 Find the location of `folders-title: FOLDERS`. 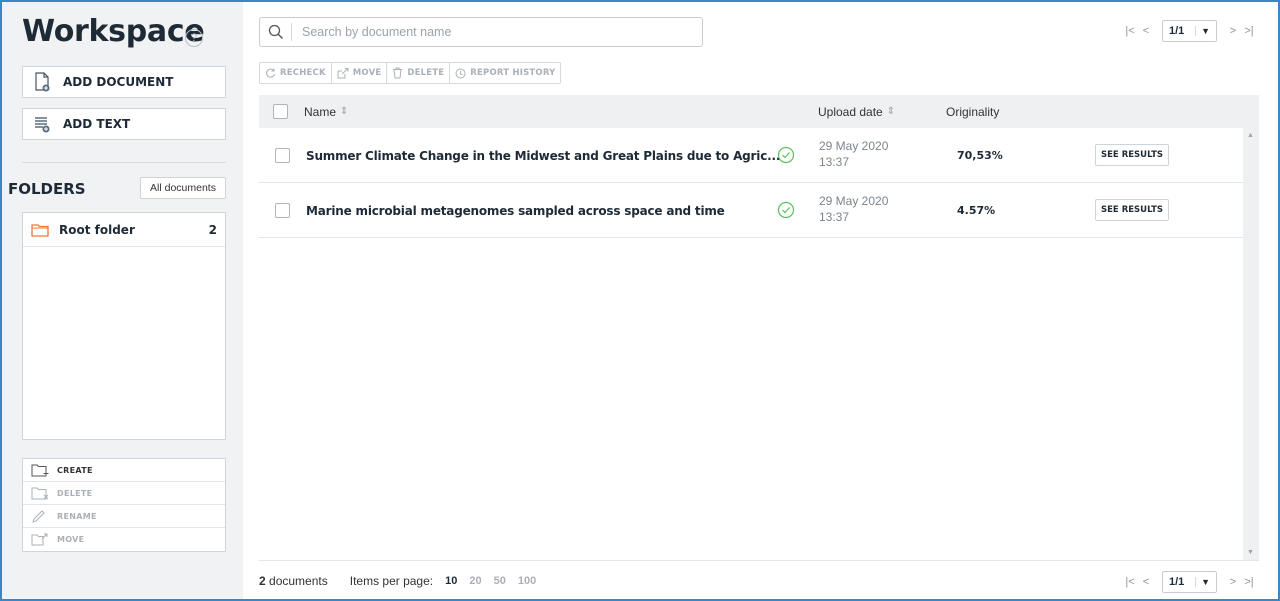

folders-title: FOLDERS is located at coordinates (47, 189).